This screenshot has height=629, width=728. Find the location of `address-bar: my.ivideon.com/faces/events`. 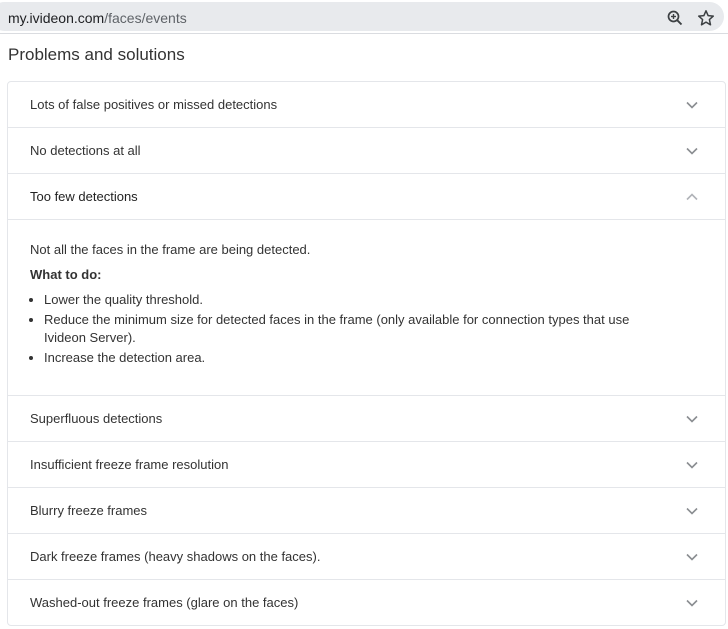

address-bar: my.ivideon.com/faces/events is located at coordinates (362, 16).